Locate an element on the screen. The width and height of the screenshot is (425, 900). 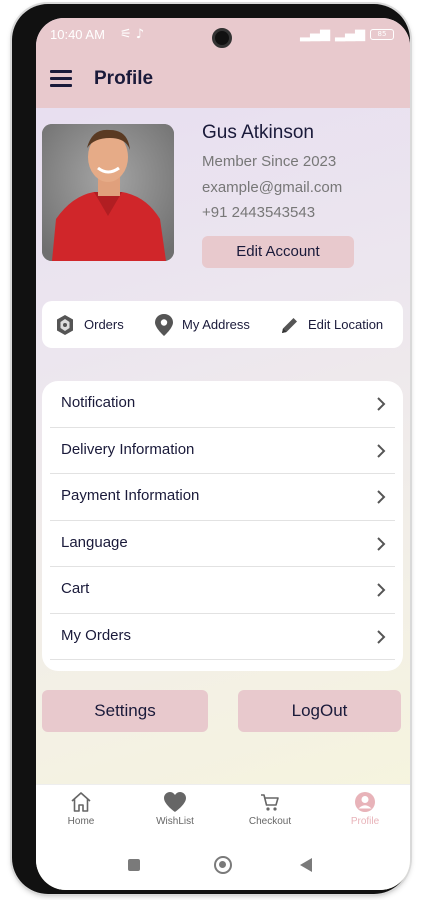
my-address-label: My Address is located at coordinates (216, 324).